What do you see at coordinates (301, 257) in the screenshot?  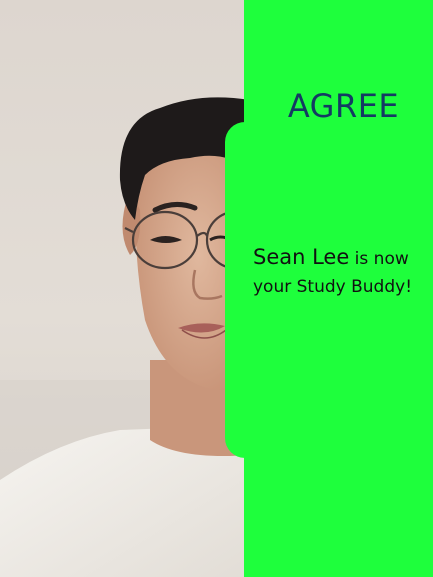 I see `buddy-name: Sean Lee` at bounding box center [301, 257].